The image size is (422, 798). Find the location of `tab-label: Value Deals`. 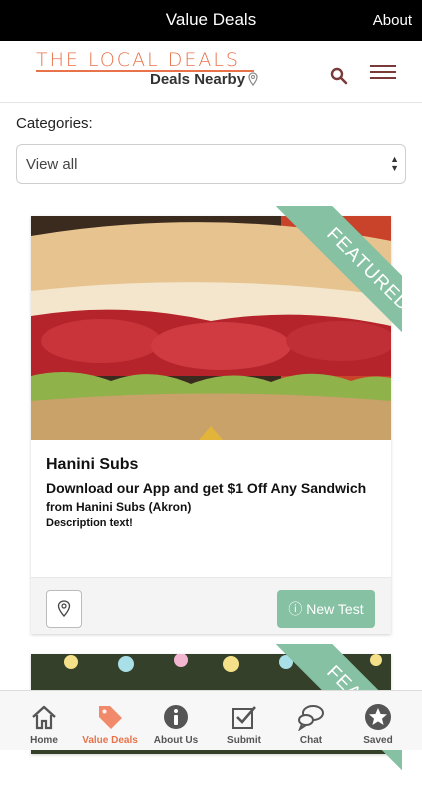

tab-label: Value Deals is located at coordinates (110, 740).